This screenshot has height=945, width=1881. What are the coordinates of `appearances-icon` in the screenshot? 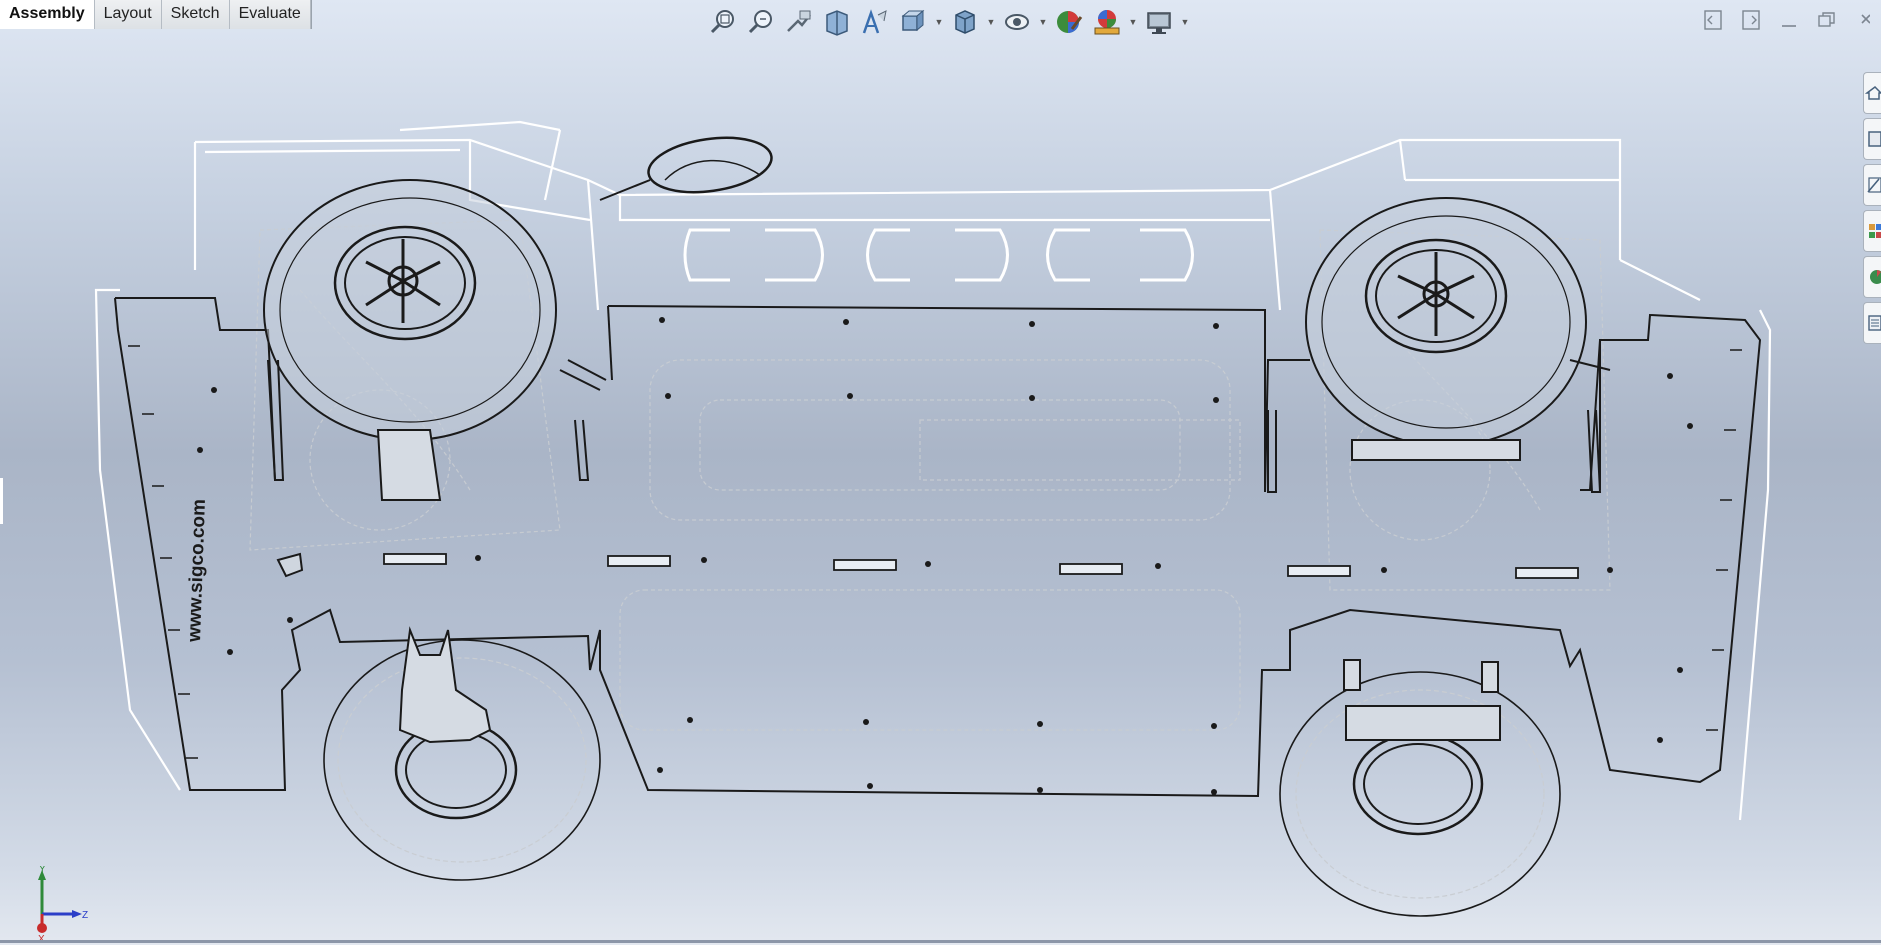 It's located at (1872, 277).